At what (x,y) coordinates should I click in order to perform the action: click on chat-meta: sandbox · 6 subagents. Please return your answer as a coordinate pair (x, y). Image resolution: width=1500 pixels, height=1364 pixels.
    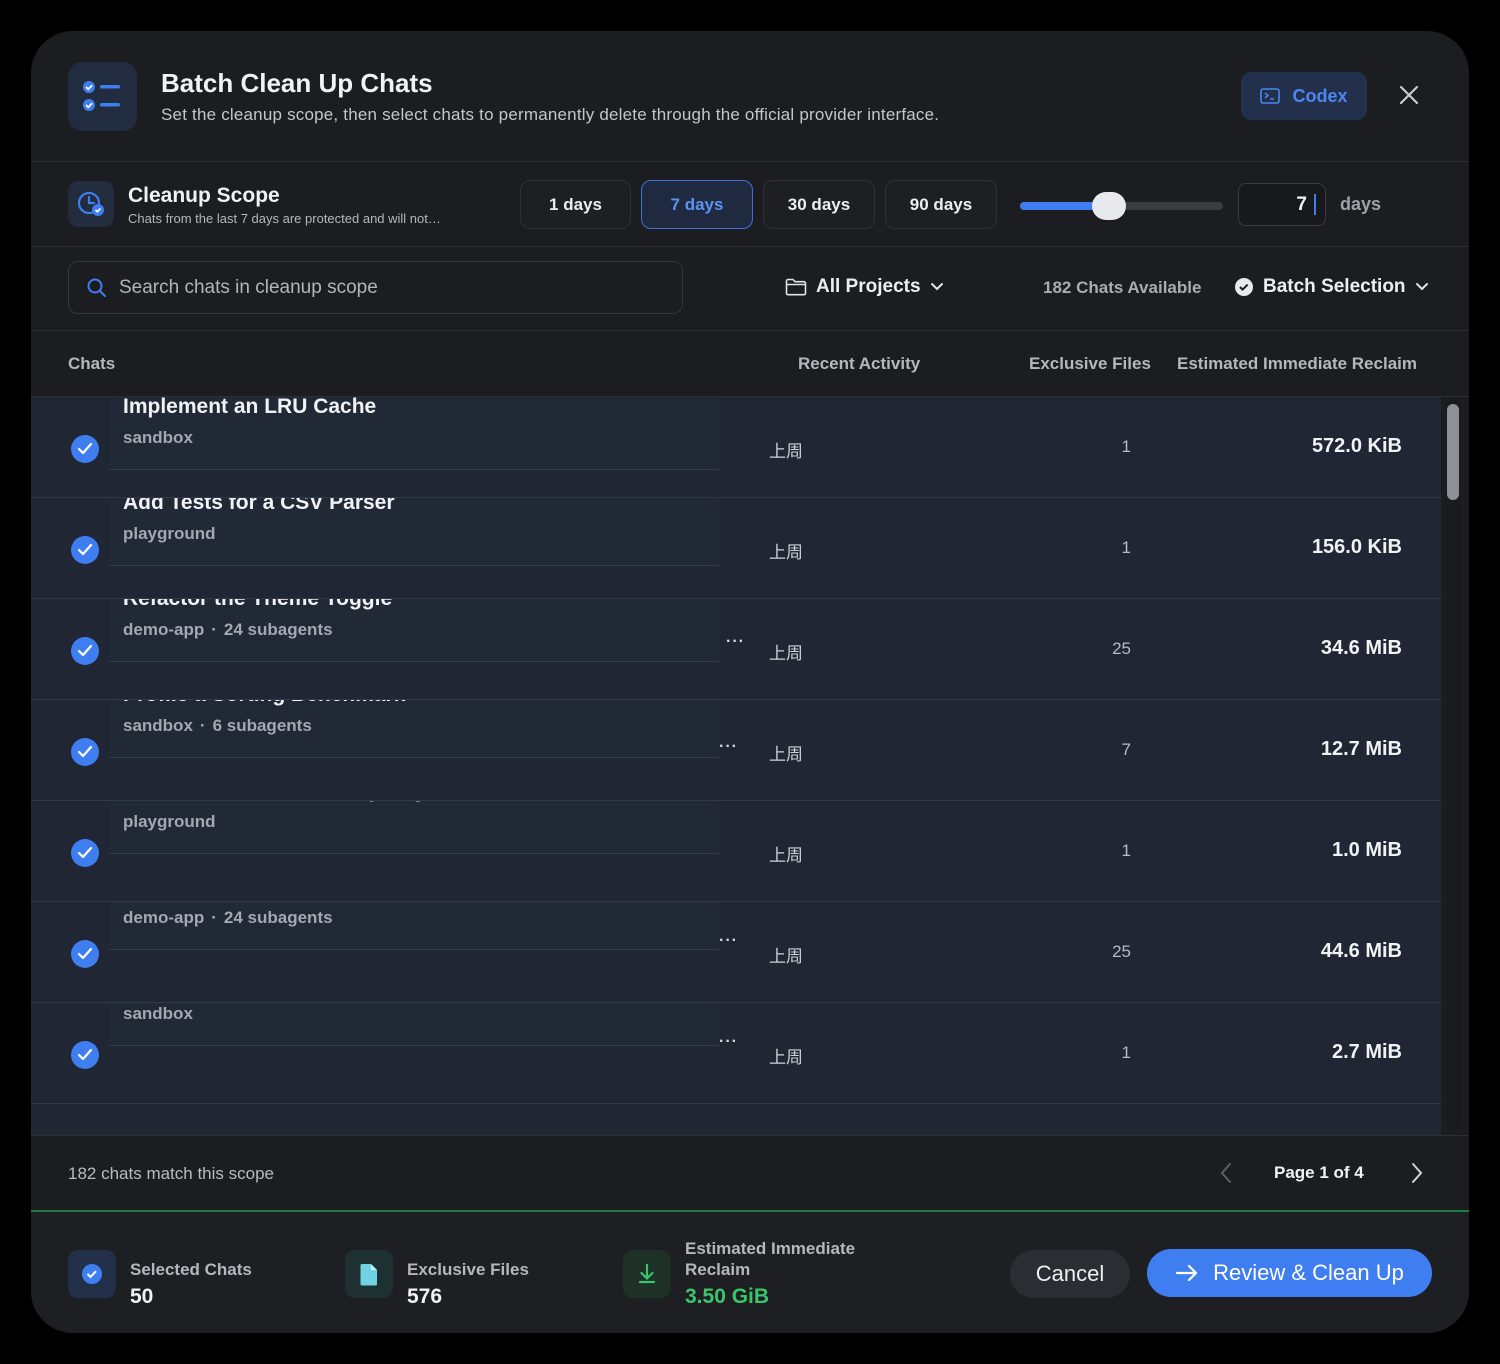
    Looking at the image, I should click on (217, 726).